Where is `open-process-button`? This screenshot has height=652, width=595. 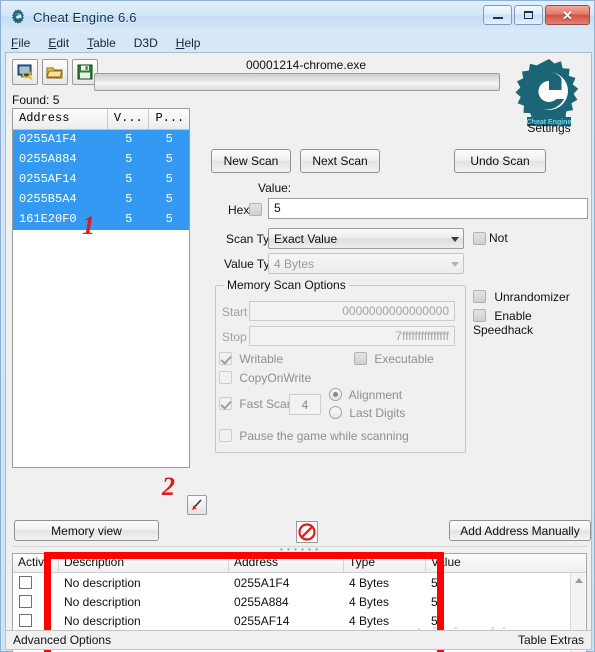
open-process-button is located at coordinates (25, 72).